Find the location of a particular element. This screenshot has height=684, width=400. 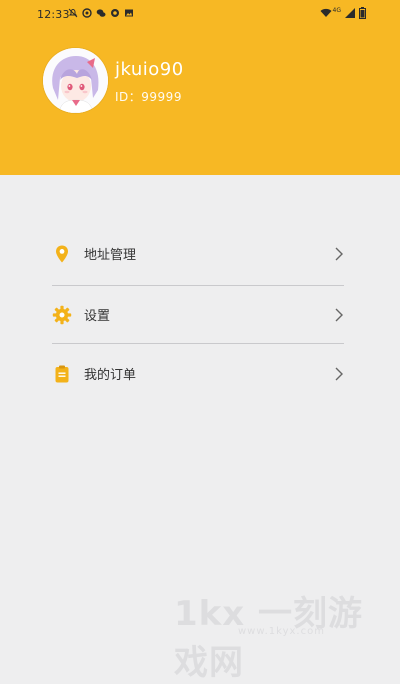

watermark-url: www.1kyx.com is located at coordinates (281, 631).